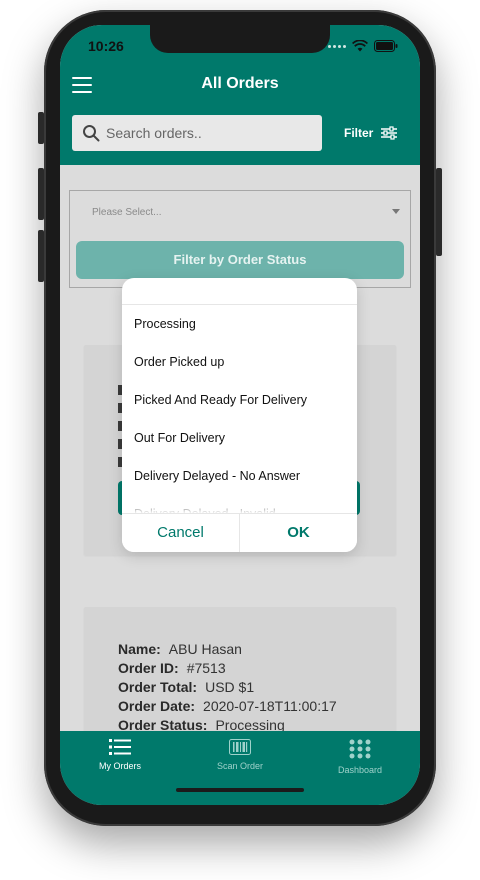 The height and width of the screenshot is (880, 480). I want to click on filter-button: Filter, so click(371, 133).